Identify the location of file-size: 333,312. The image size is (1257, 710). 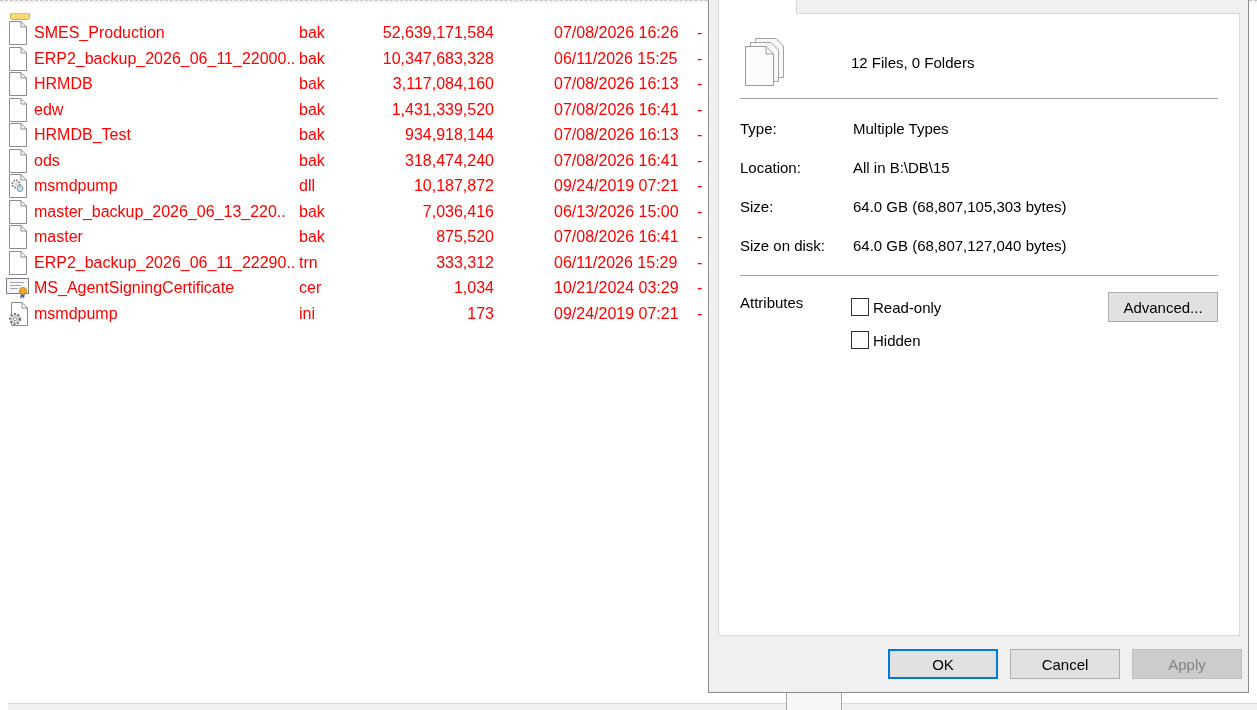
(465, 262).